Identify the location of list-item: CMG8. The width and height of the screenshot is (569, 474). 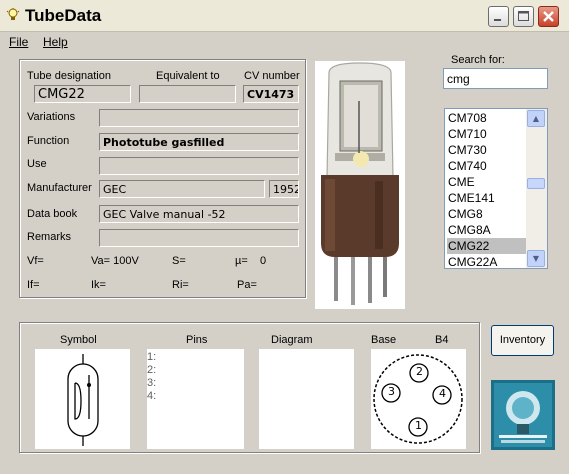
(488, 214).